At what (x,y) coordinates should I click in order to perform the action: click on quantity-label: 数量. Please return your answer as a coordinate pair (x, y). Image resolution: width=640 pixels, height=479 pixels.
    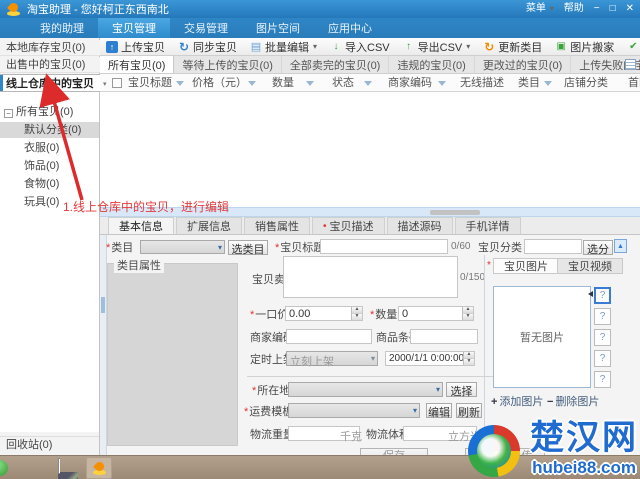
    Looking at the image, I should click on (383, 315).